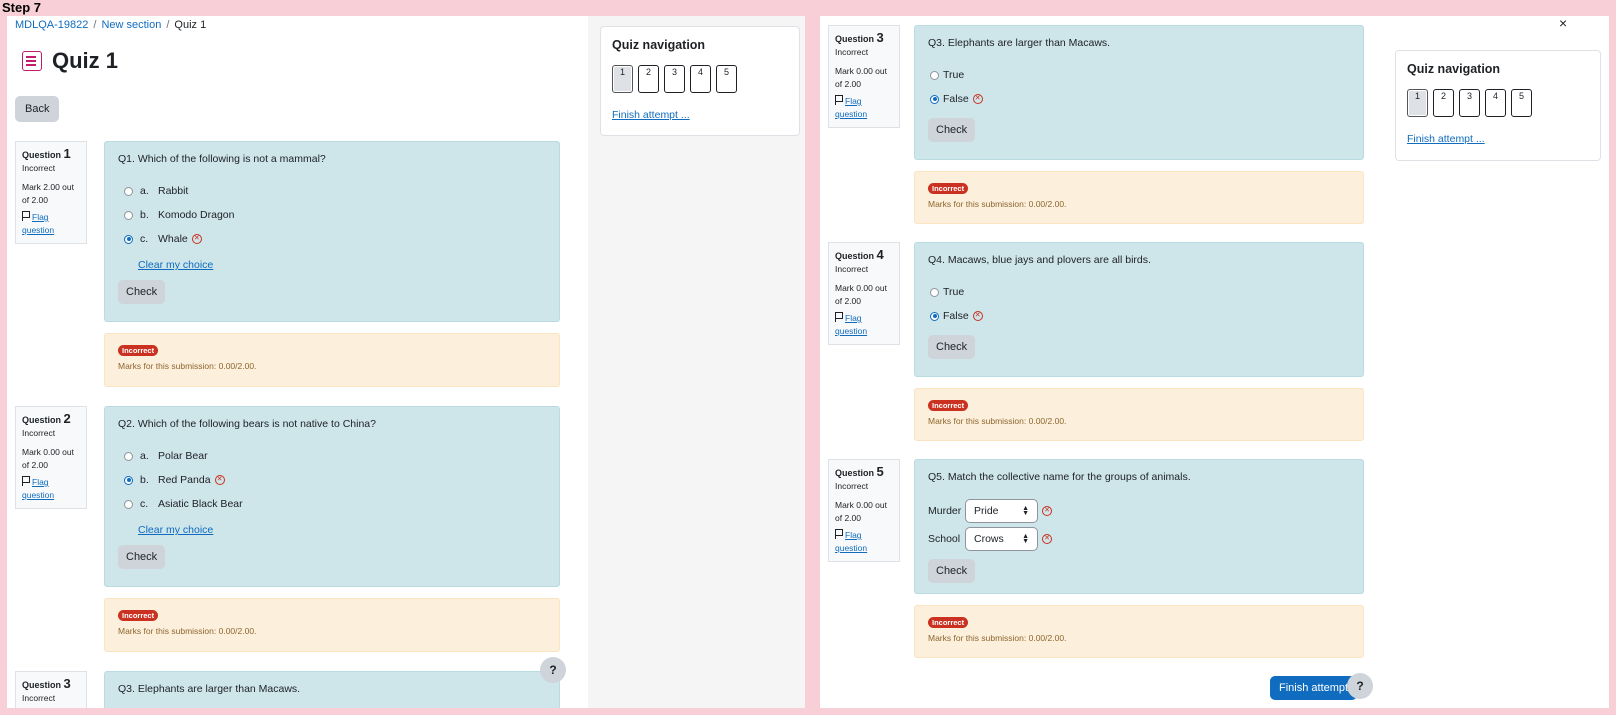  Describe the element at coordinates (332, 456) in the screenshot. I see `answer-option: a. Polar Bear` at that location.